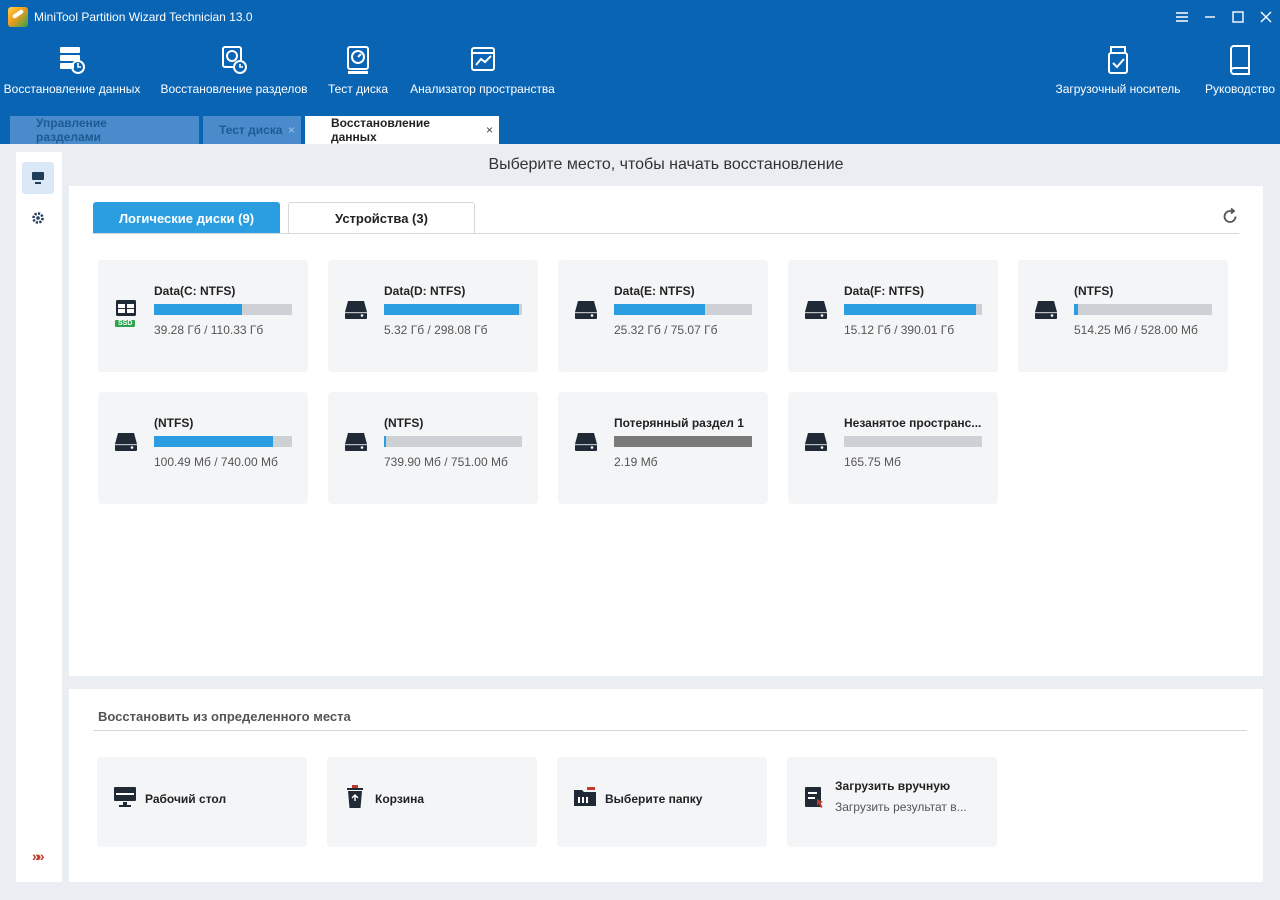 The image size is (1280, 900). Describe the element at coordinates (482, 70) in the screenshot. I see `toolbar-space-analyzer: Анализатор пространства` at that location.